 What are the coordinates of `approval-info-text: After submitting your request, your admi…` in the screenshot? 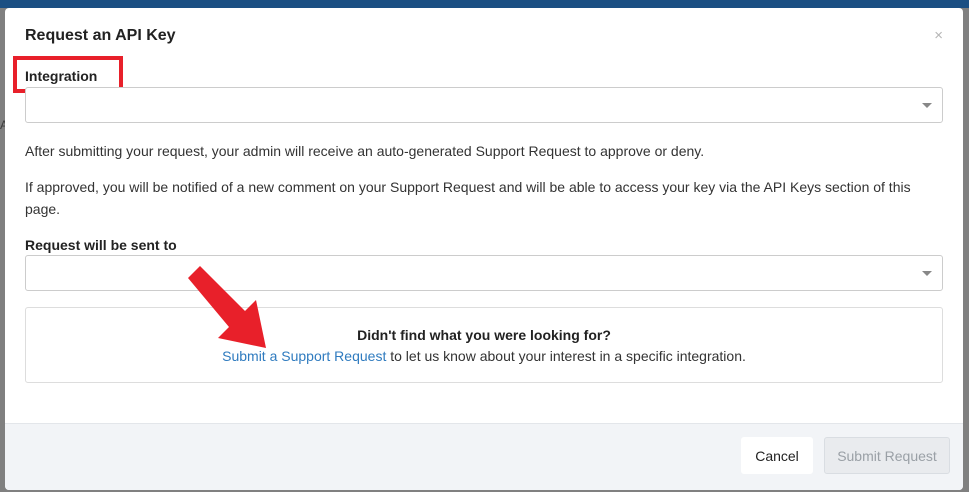 It's located at (365, 151).